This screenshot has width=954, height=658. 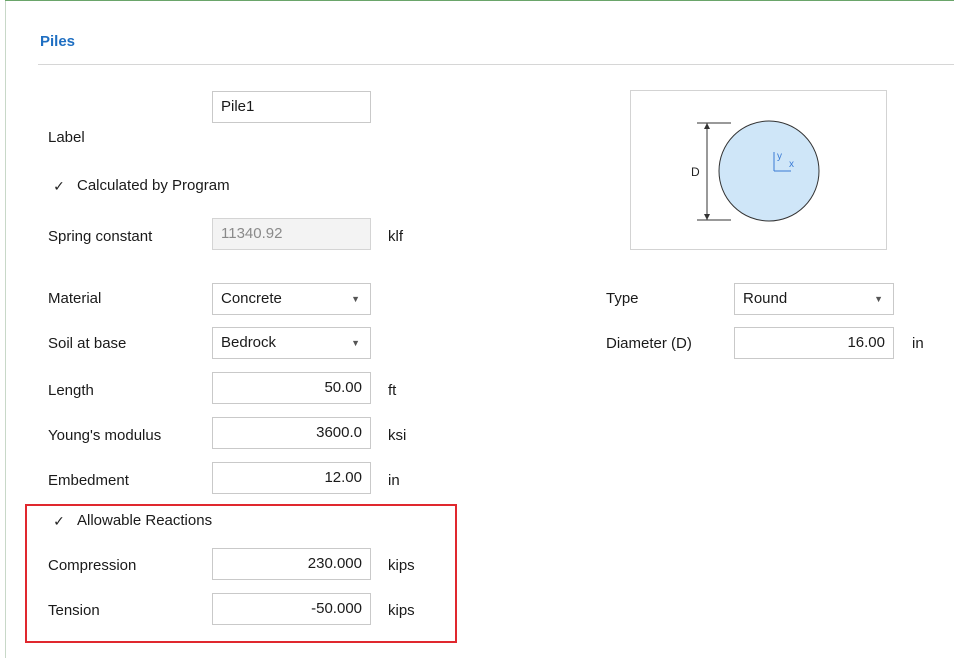 What do you see at coordinates (392, 390) in the screenshot?
I see `length-unit: ft` at bounding box center [392, 390].